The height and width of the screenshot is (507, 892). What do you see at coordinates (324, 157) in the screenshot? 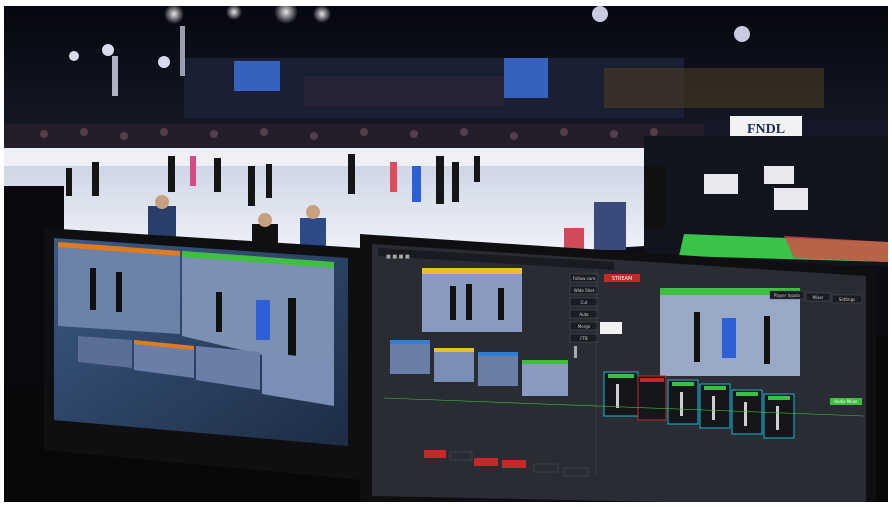
I see `rink-boards` at bounding box center [324, 157].